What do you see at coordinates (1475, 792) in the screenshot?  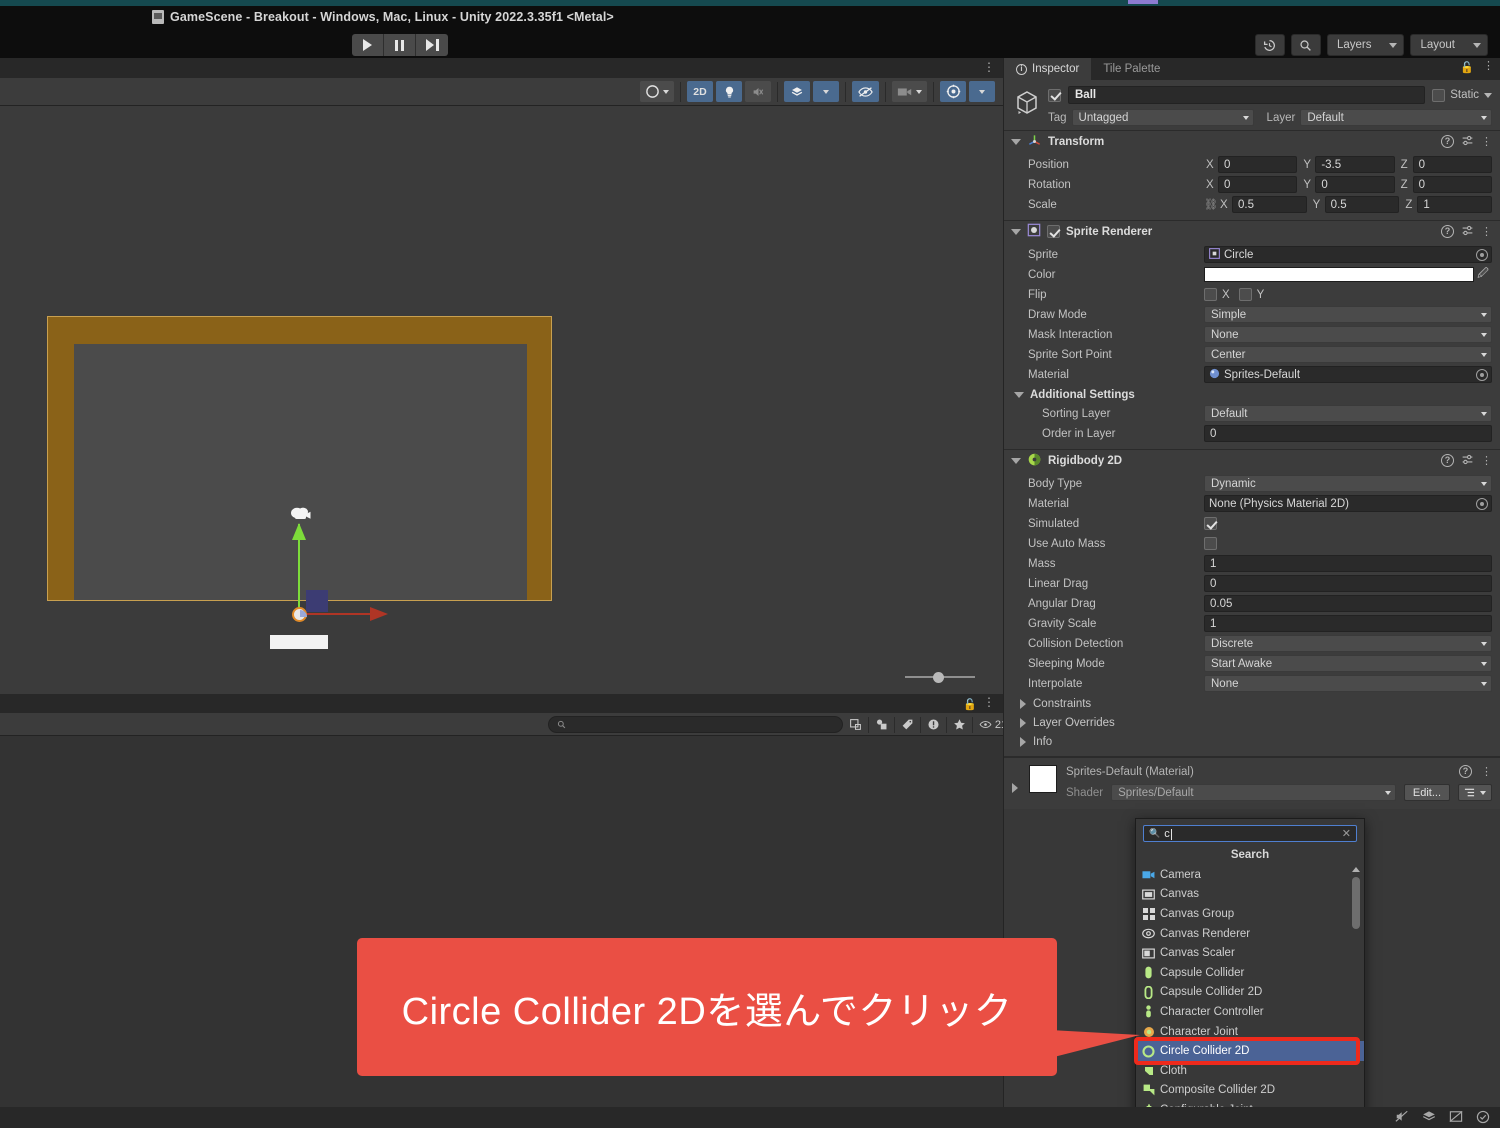 I see `shader-options-button` at bounding box center [1475, 792].